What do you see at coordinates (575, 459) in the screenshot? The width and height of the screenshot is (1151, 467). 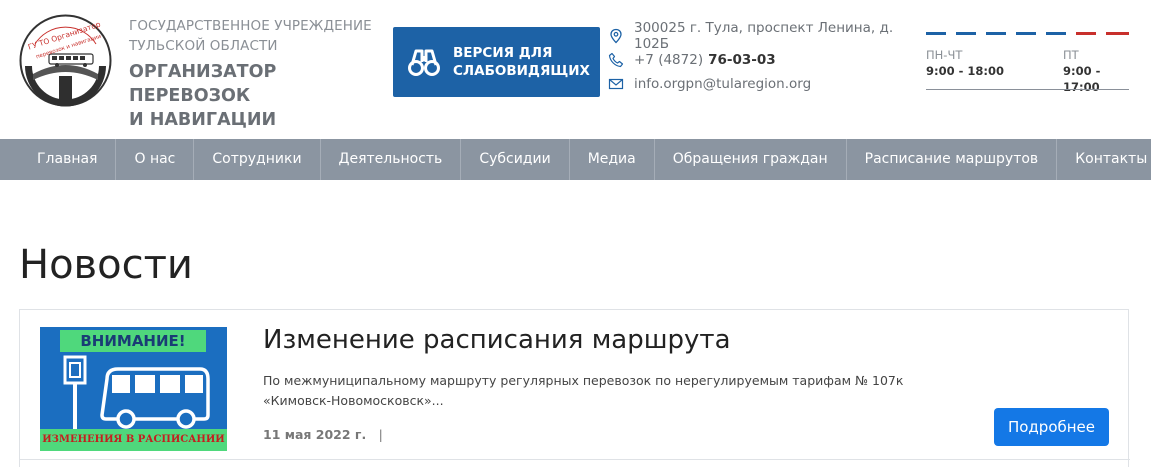 I see `card-divider` at bounding box center [575, 459].